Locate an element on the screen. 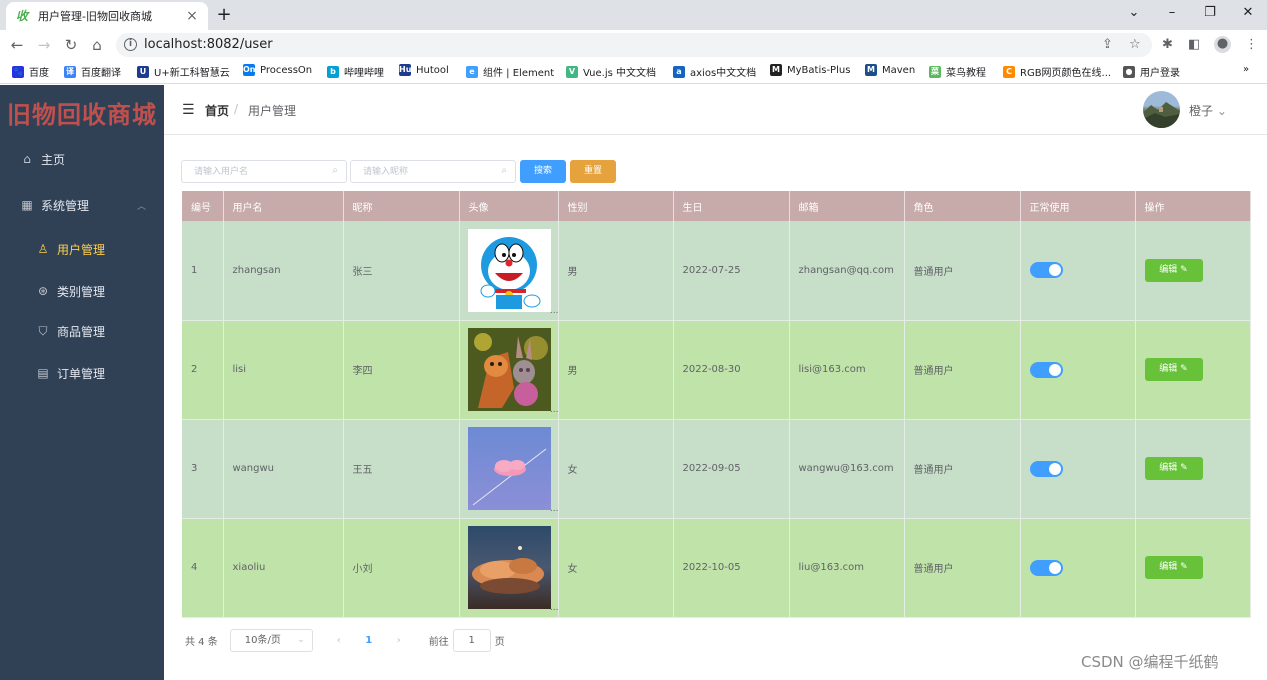  bookmark-item: On ProcessOn is located at coordinates (277, 70).